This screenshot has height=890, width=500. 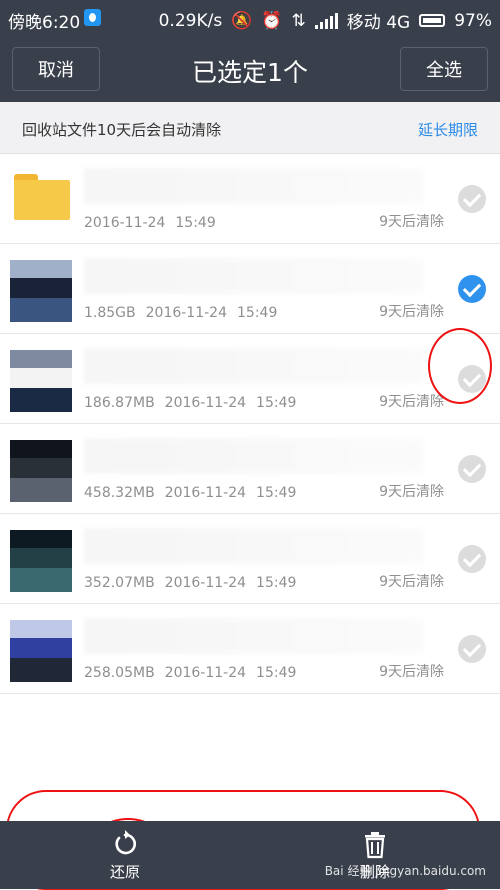 I want to click on notice-message: 回收站文件10天后会自动清除, so click(x=122, y=130).